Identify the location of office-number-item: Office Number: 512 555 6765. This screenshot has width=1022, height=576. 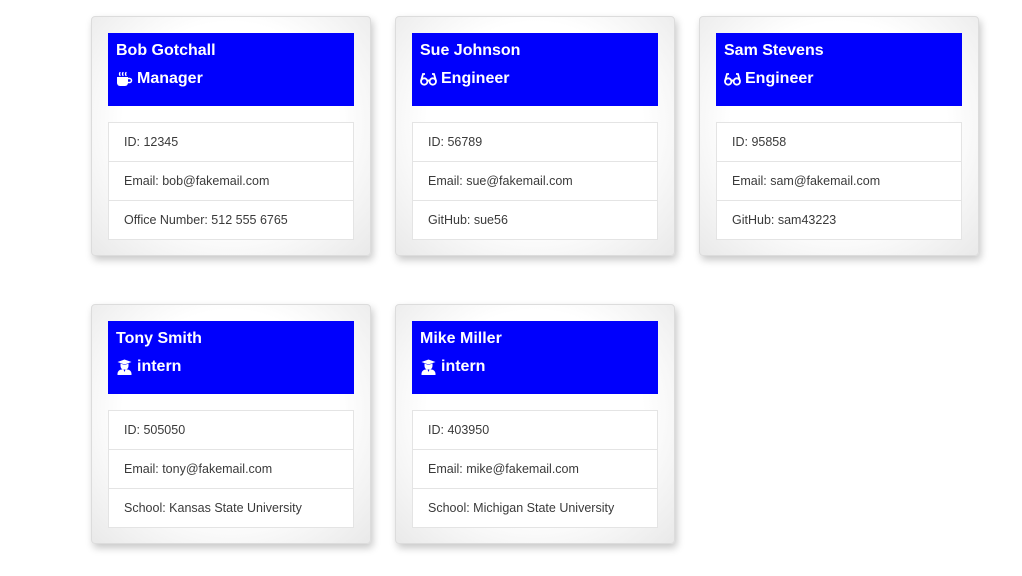
(206, 220).